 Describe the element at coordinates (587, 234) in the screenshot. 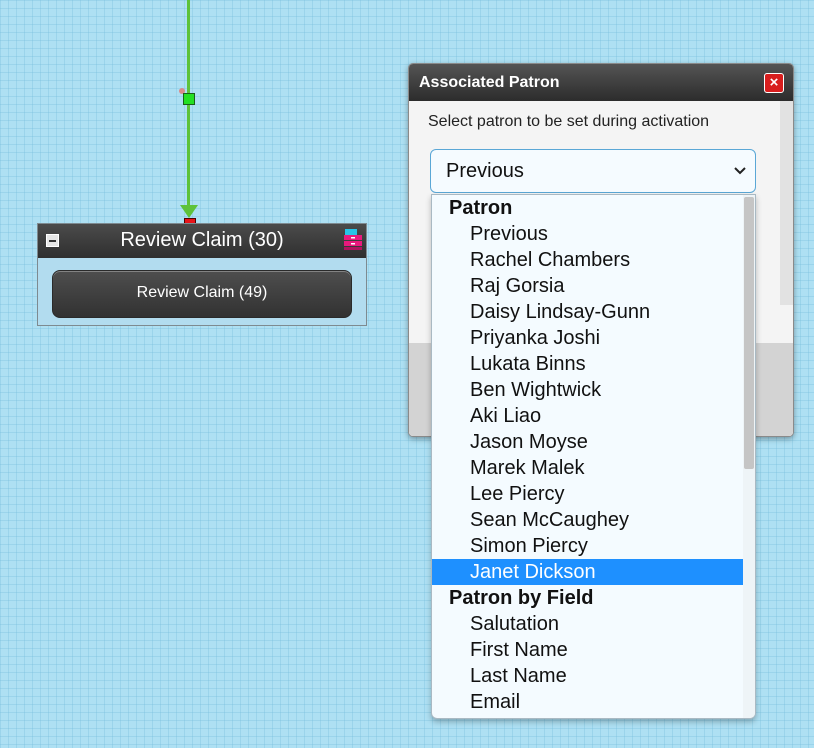

I see `patron-option: Previous` at that location.